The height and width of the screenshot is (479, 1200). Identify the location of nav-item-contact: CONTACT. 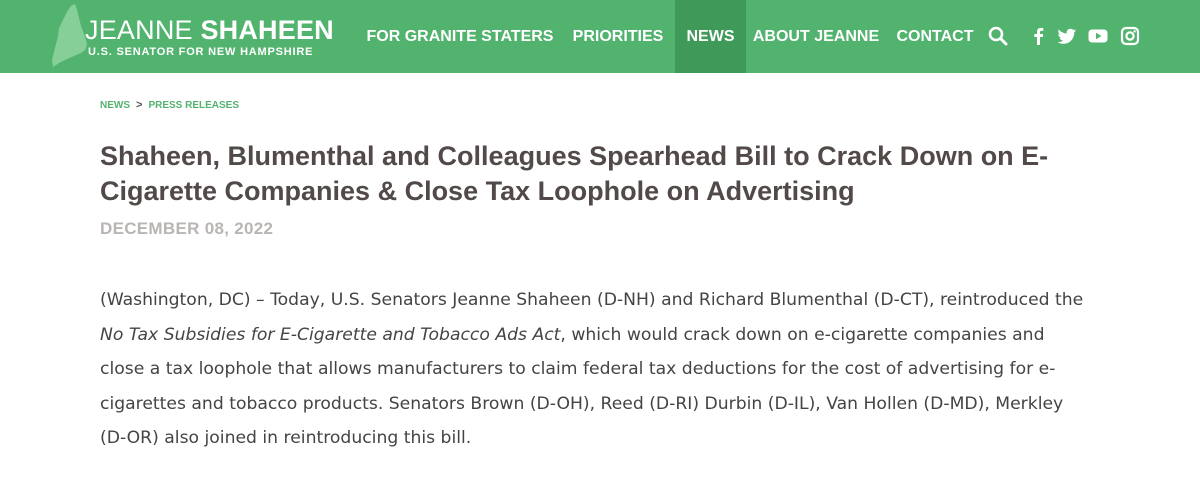
(935, 36).